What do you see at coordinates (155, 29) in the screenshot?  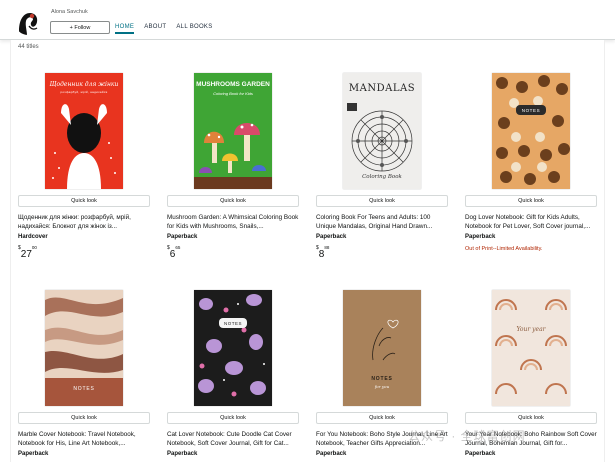 I see `nav-about-tab: ABOUT` at bounding box center [155, 29].